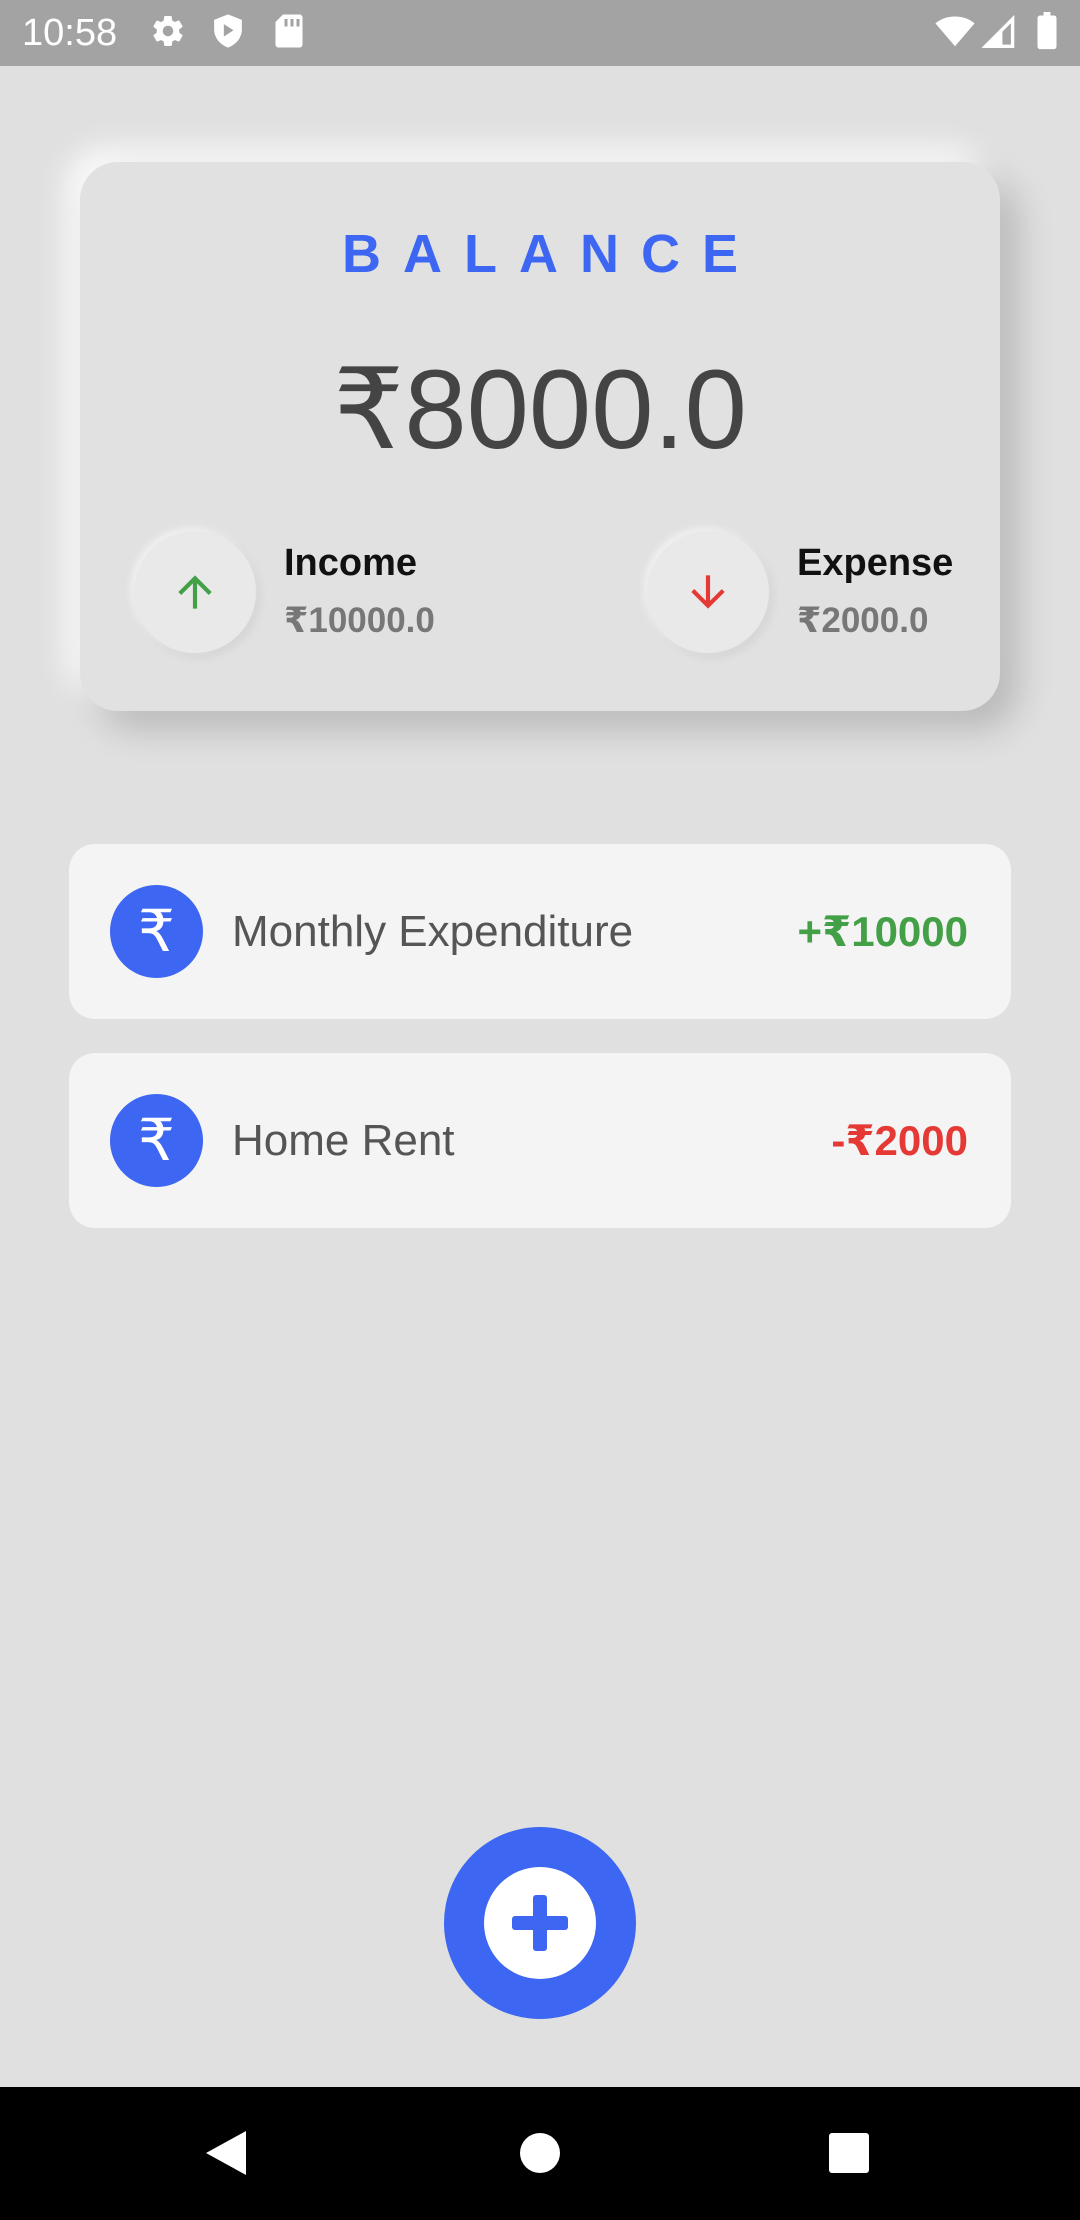 This screenshot has height=2220, width=1080. I want to click on arrow-up-icon, so click(195, 592).